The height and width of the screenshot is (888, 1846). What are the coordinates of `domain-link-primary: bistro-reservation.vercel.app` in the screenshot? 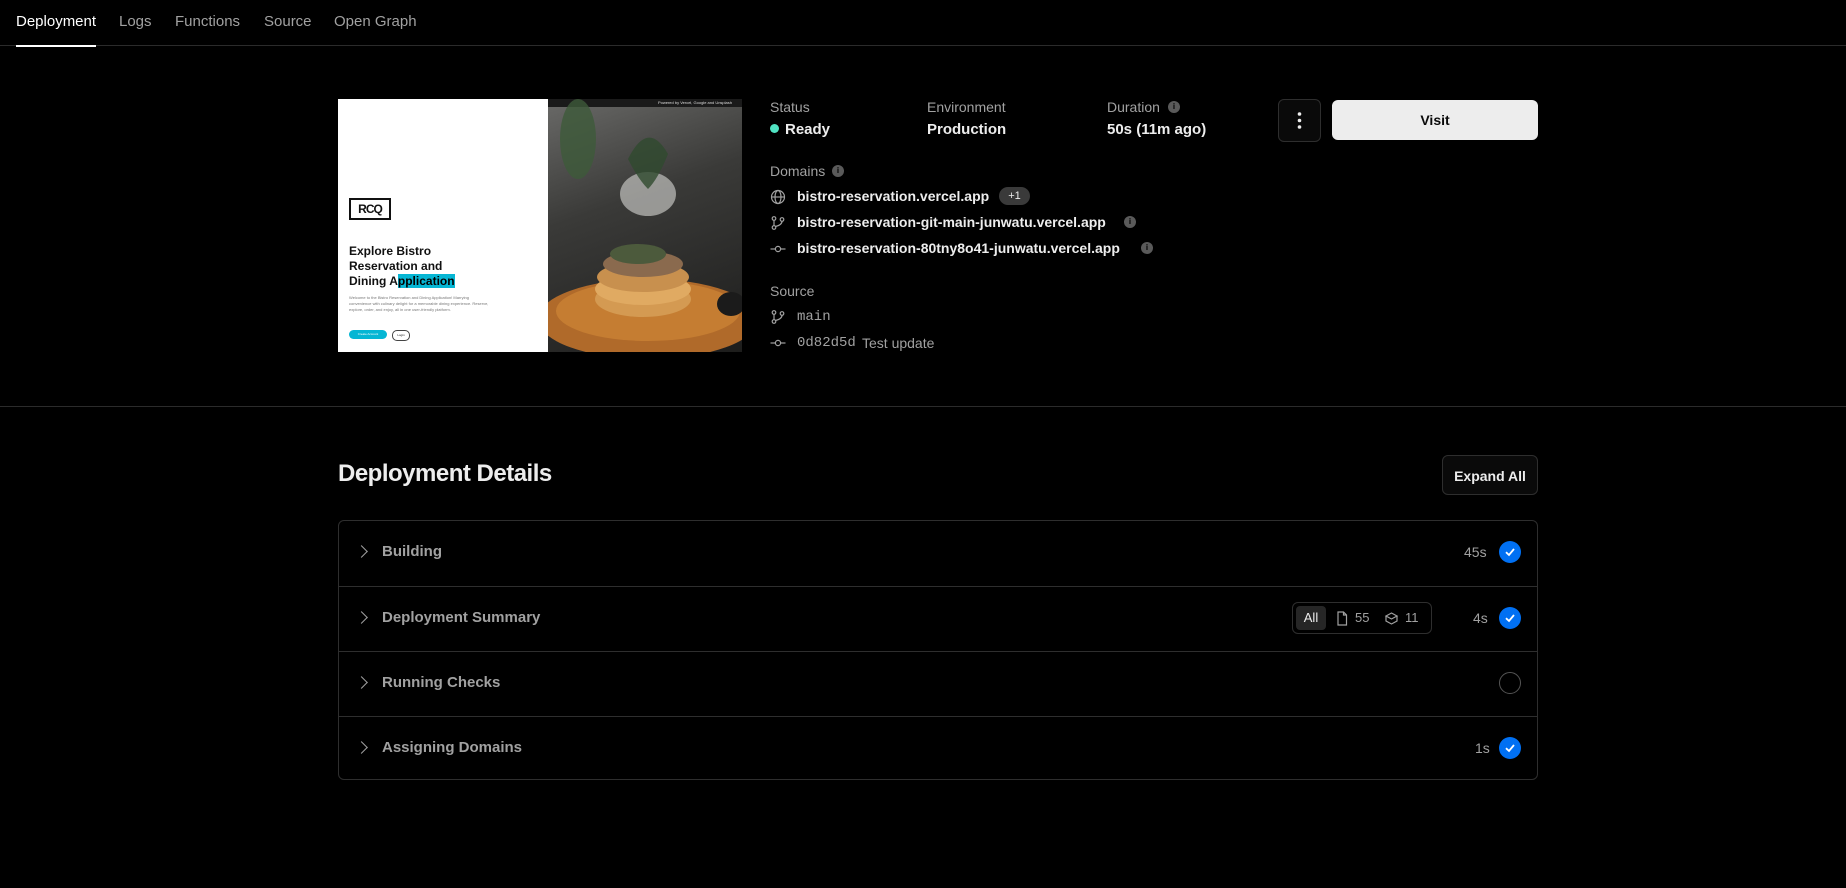 It's located at (893, 196).